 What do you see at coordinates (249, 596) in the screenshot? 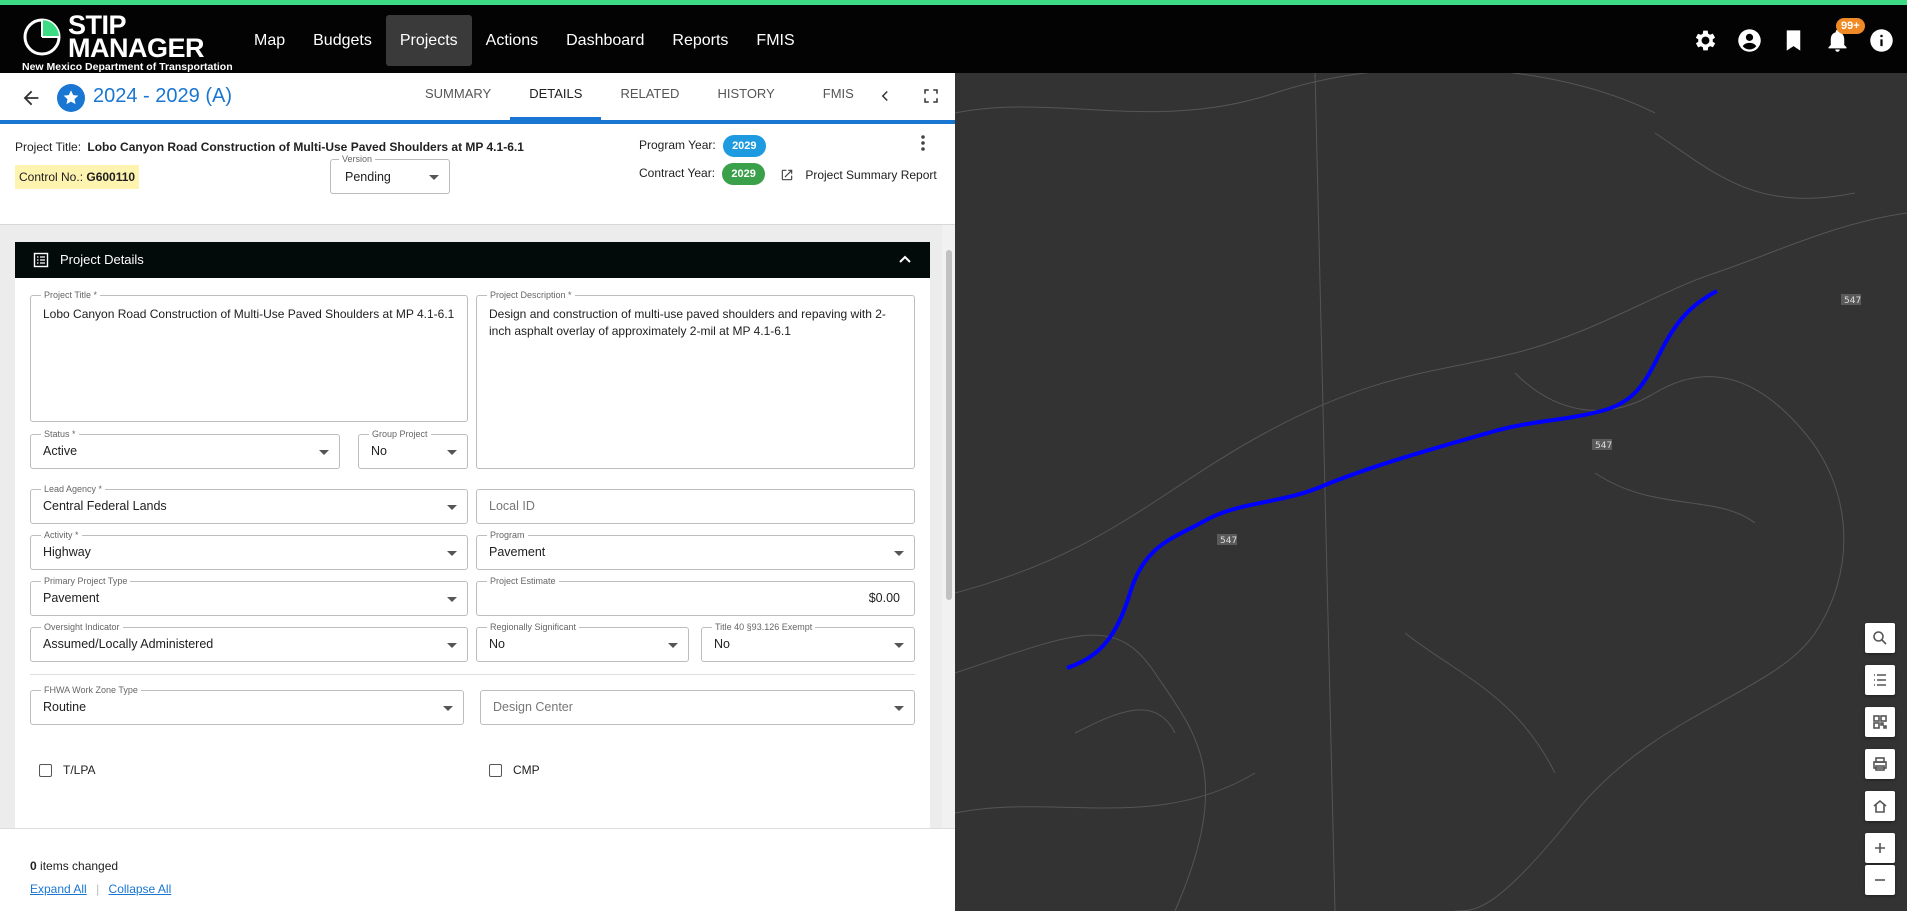
I see `primary-project-type-select: Primary Project Type Pavement` at bounding box center [249, 596].